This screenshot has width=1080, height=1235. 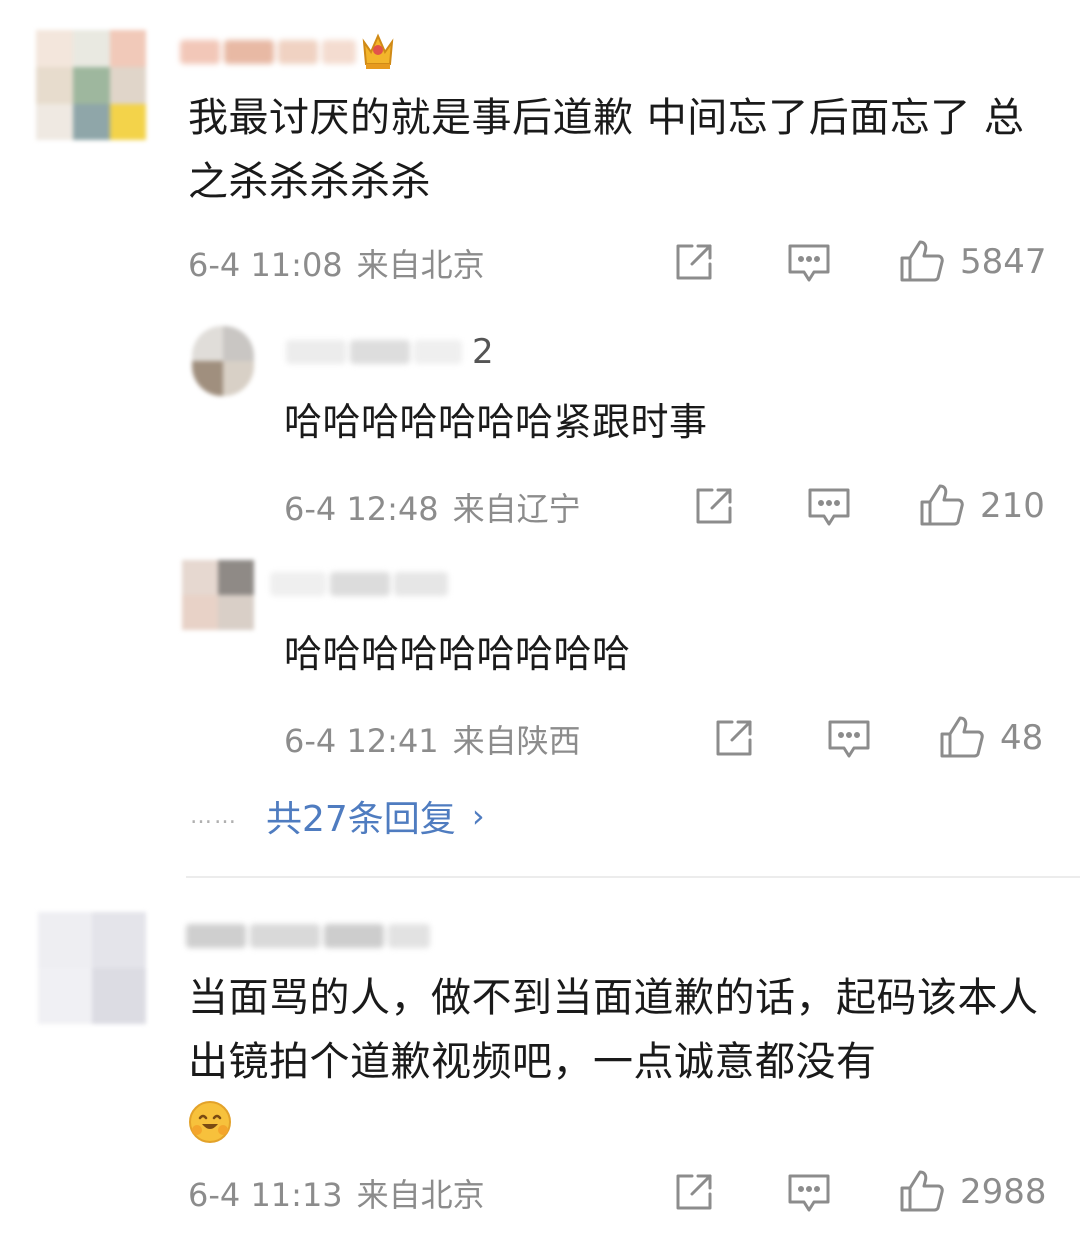 I want to click on like-button: 2988, so click(x=972, y=1192).